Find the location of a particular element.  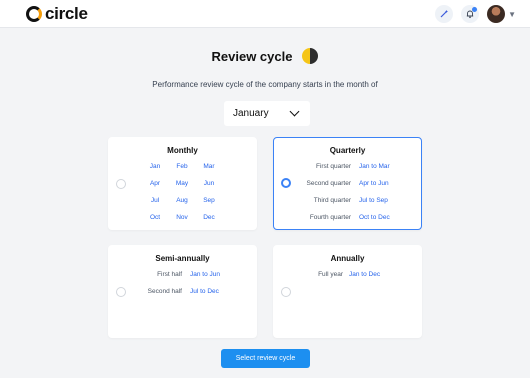

period-range: Jul to Dec is located at coordinates (204, 291).